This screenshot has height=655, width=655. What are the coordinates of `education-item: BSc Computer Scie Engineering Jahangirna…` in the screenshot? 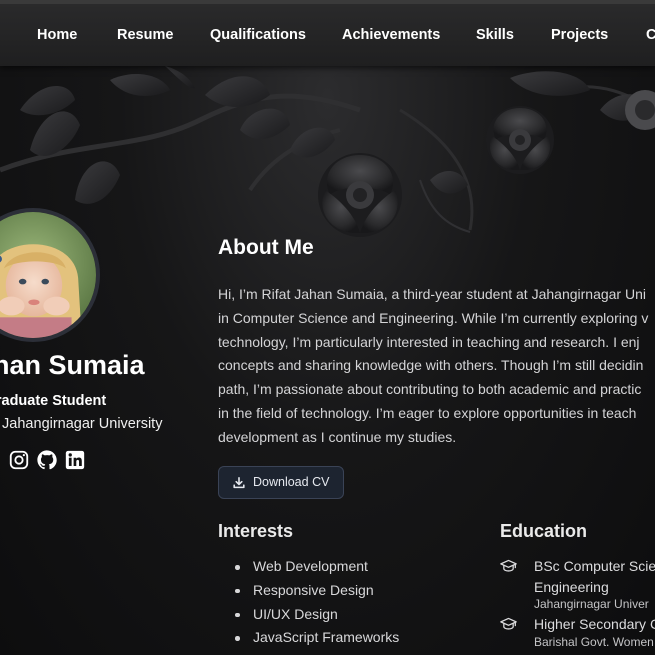 It's located at (577, 586).